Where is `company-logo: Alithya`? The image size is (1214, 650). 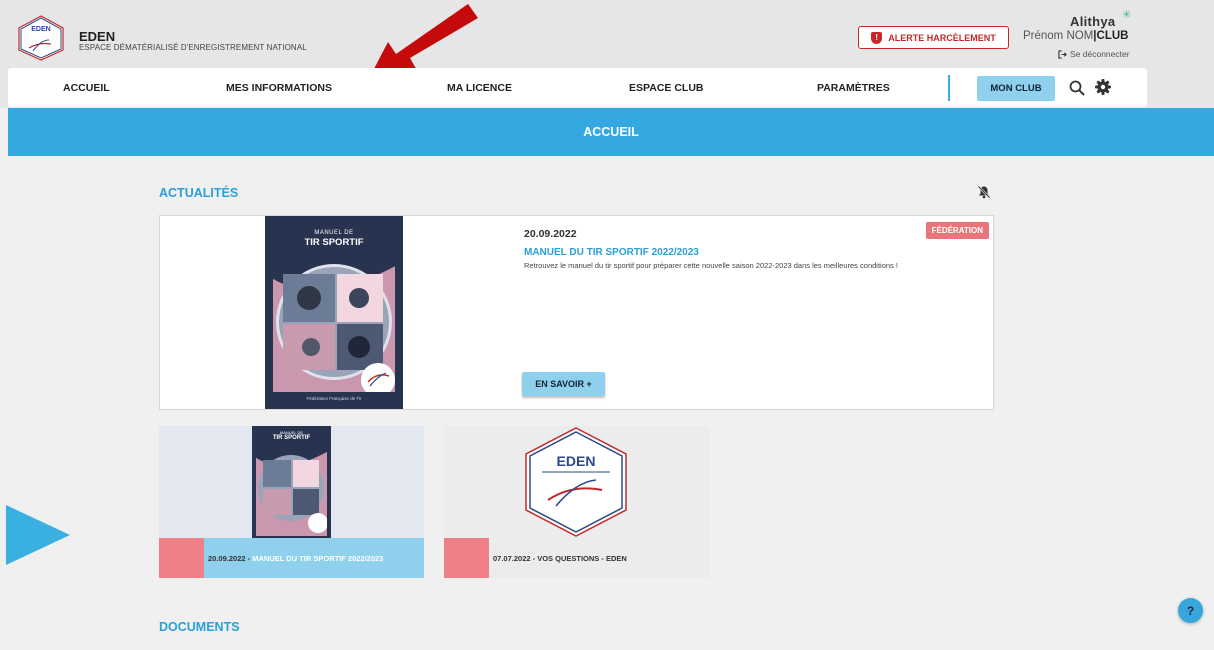 company-logo: Alithya is located at coordinates (1093, 21).